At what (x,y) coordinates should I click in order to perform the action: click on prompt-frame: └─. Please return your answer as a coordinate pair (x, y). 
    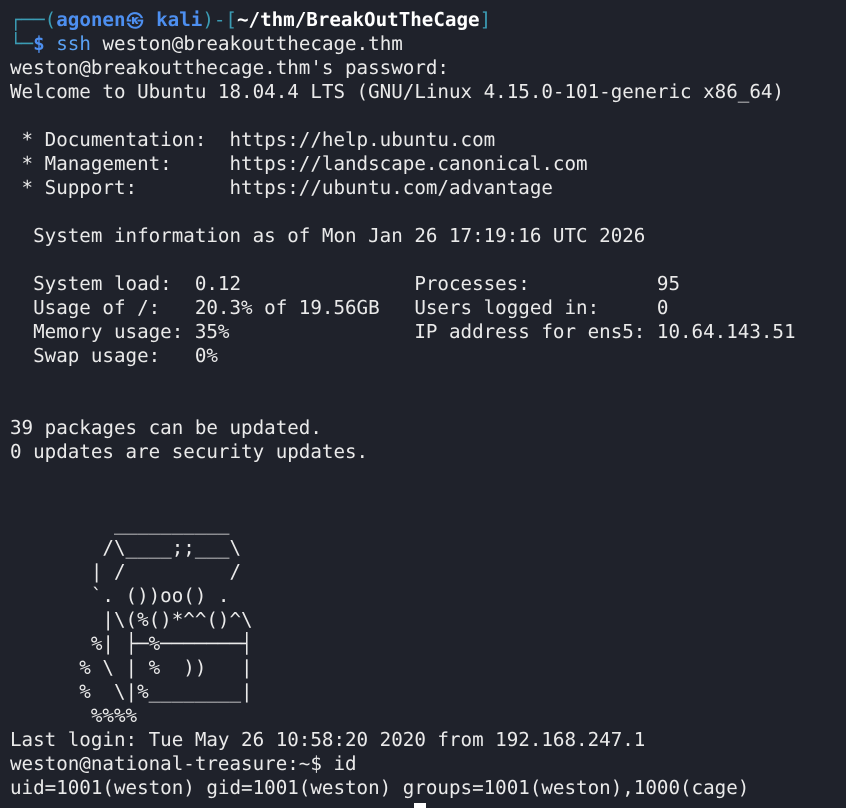
    Looking at the image, I should click on (22, 43).